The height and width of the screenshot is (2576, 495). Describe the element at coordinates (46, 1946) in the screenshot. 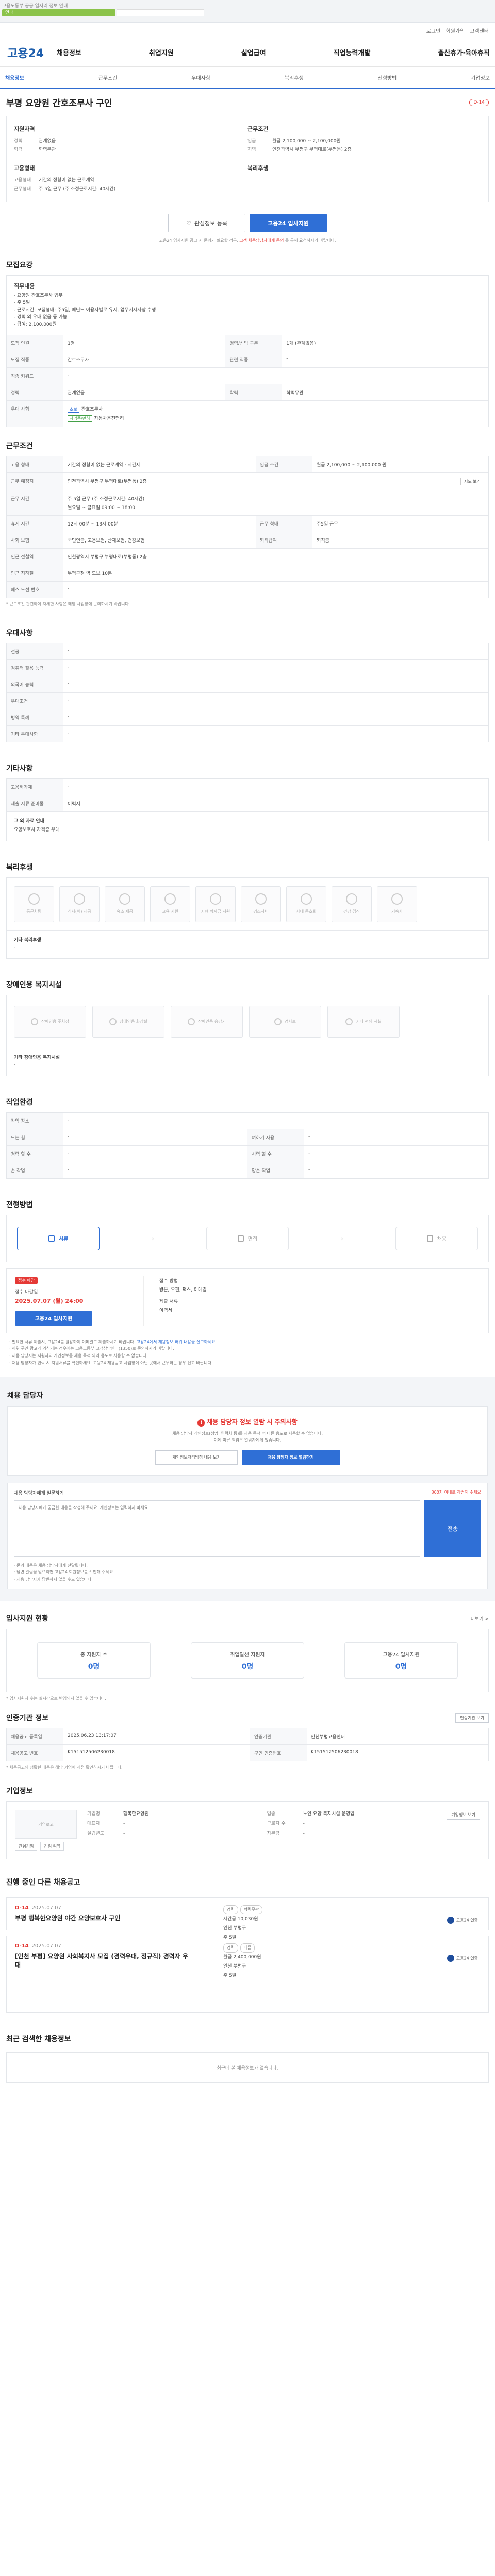

I see `card-date: 2025.07.07` at that location.